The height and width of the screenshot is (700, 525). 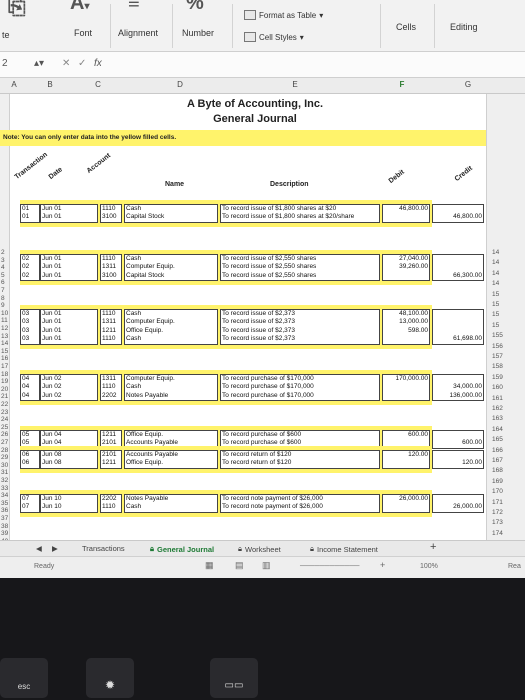 What do you see at coordinates (458, 442) in the screenshot?
I see `journal-cell-cr: 600.00` at bounding box center [458, 442].